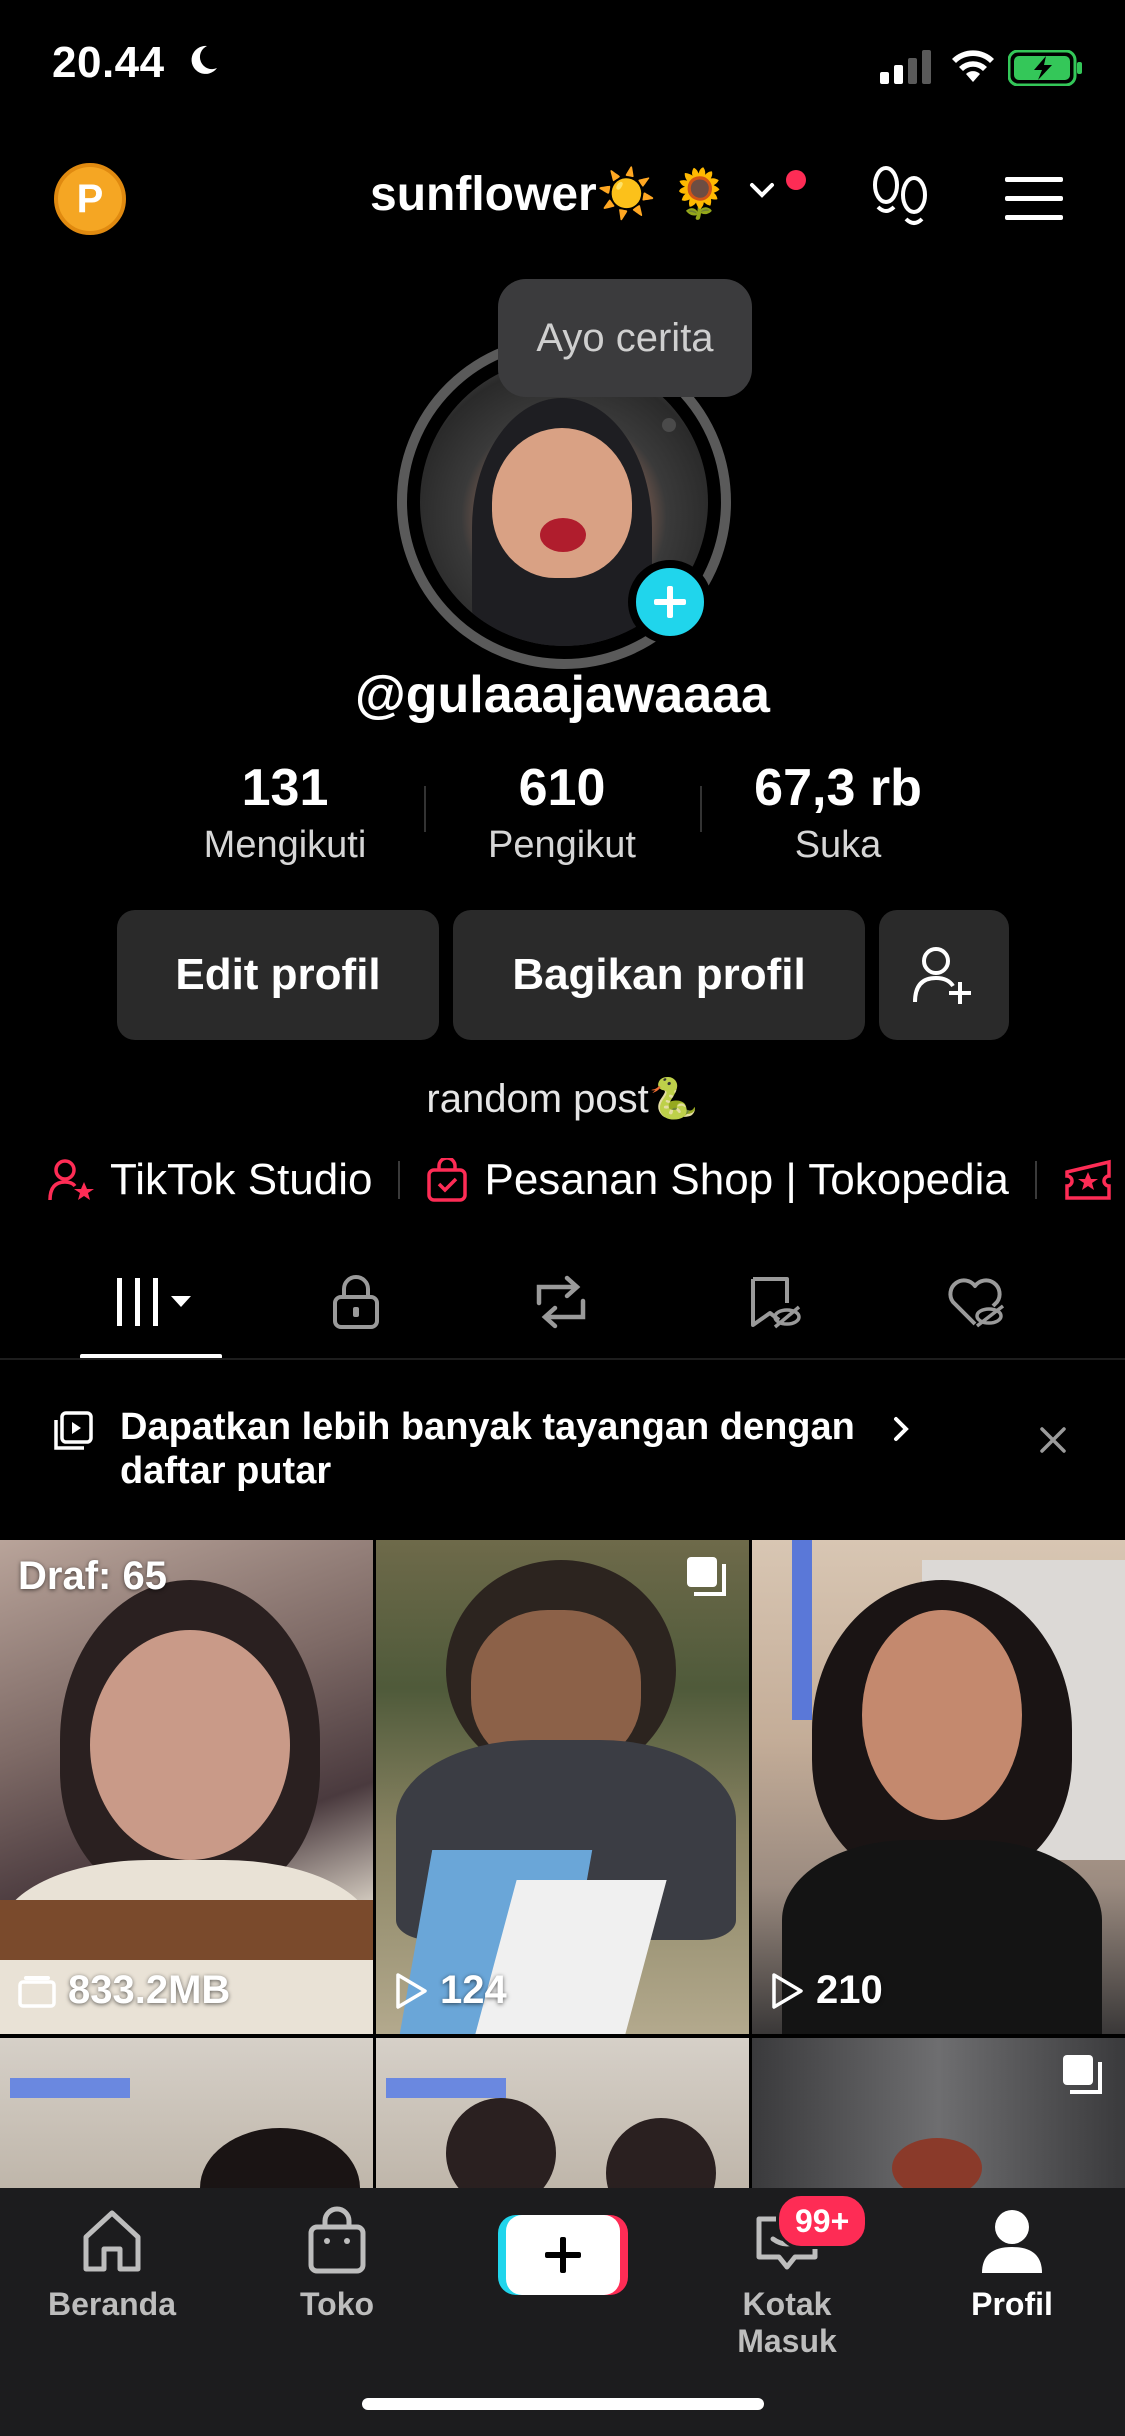  Describe the element at coordinates (762, 190) in the screenshot. I see `chevron-down-icon` at that location.